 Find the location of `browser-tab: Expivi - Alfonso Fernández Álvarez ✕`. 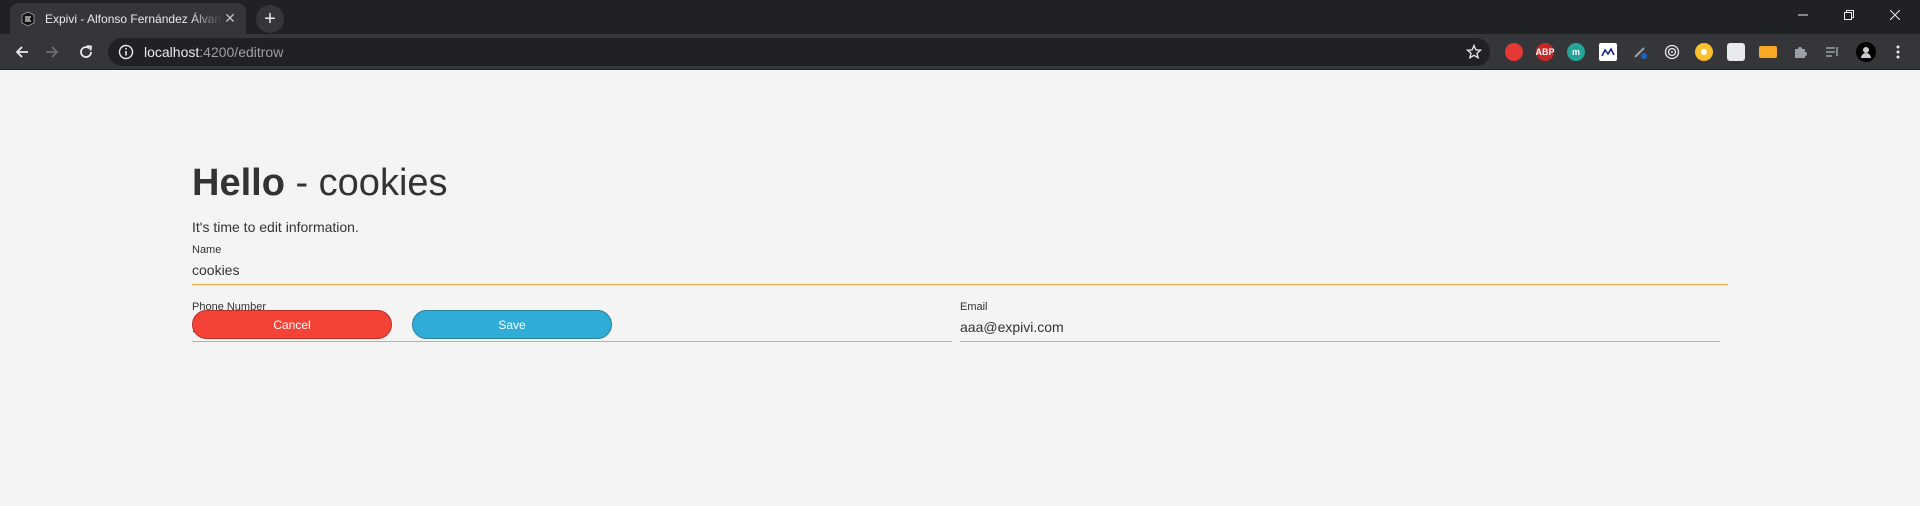

browser-tab: Expivi - Alfonso Fernández Álvarez ✕ is located at coordinates (128, 18).